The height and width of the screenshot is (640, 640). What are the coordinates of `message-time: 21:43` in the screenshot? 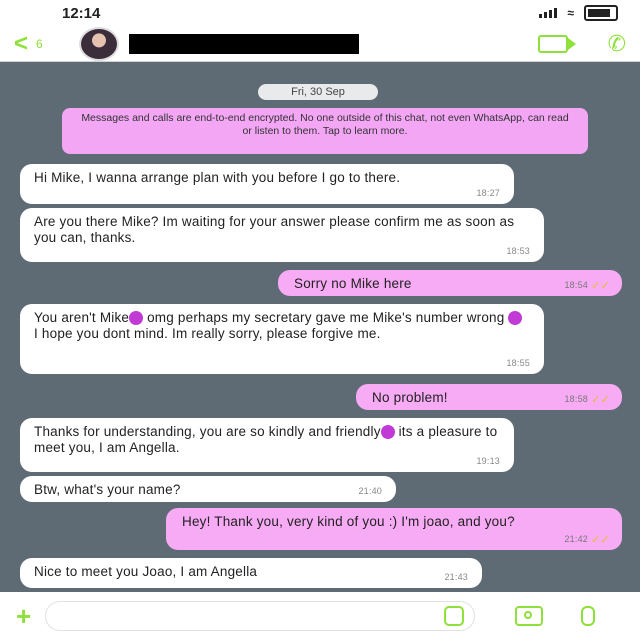 It's located at (456, 577).